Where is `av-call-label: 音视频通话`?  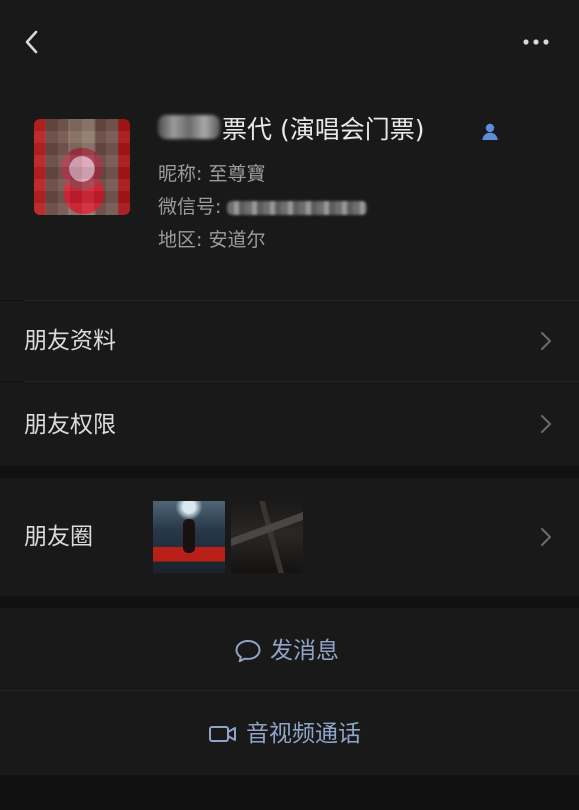
av-call-label: 音视频通话 is located at coordinates (303, 734).